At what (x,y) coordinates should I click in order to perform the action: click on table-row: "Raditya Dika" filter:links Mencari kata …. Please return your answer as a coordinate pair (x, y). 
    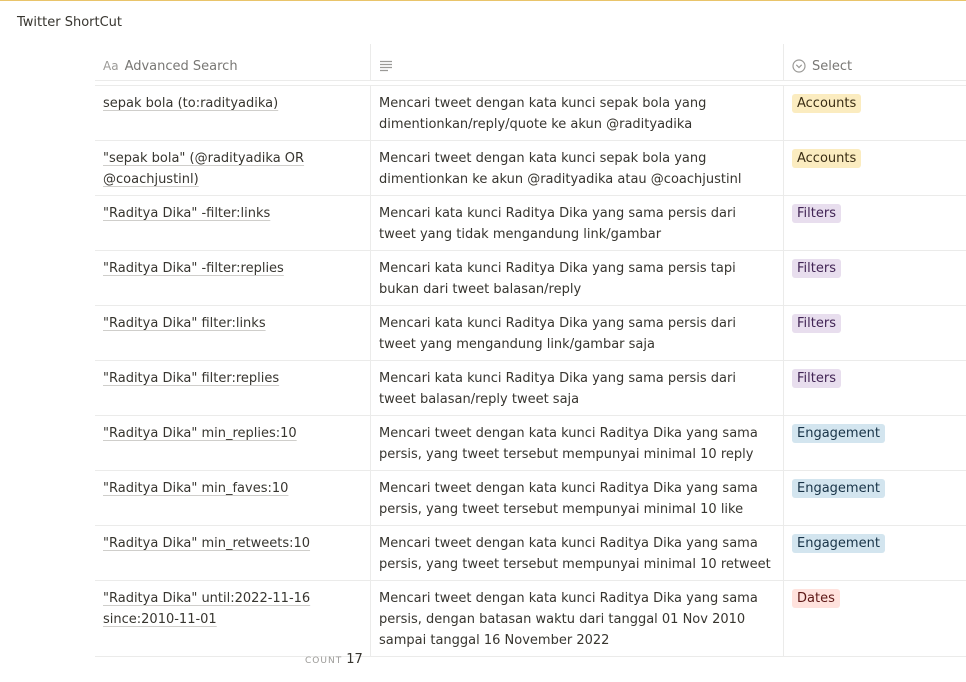
    Looking at the image, I should click on (530, 333).